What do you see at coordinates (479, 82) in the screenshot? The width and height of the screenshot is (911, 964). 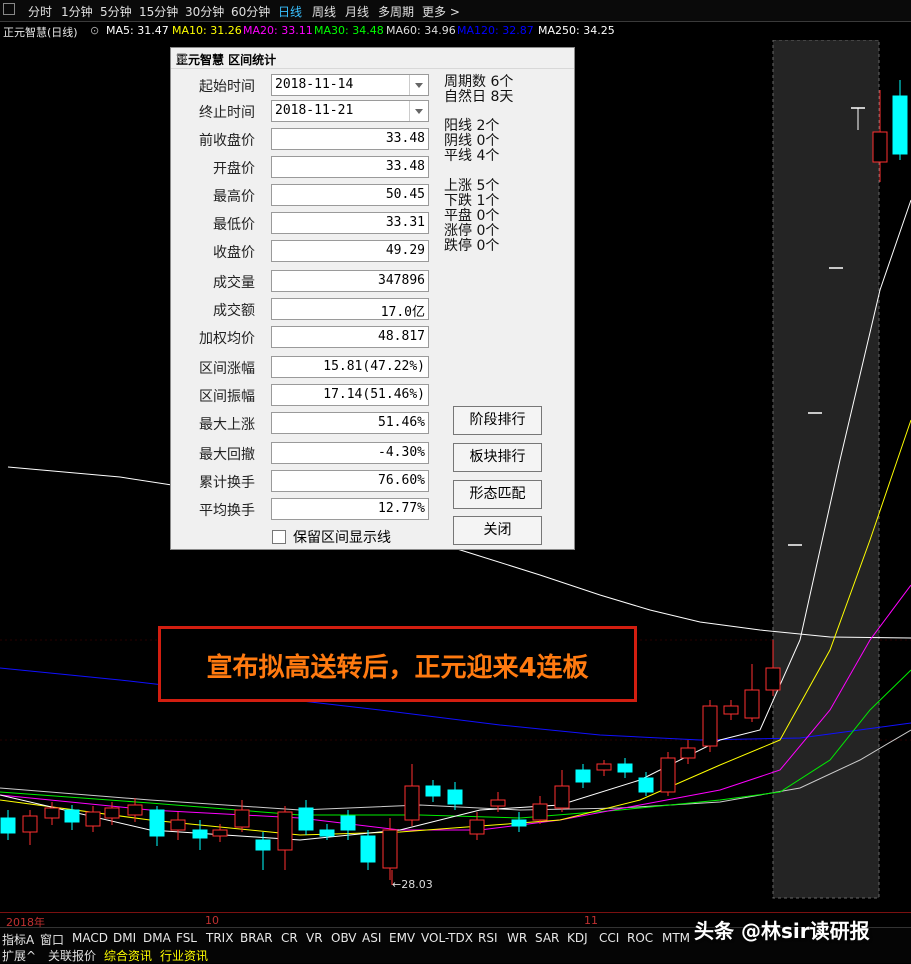 I see `period-count-stat: 周期数 6个` at bounding box center [479, 82].